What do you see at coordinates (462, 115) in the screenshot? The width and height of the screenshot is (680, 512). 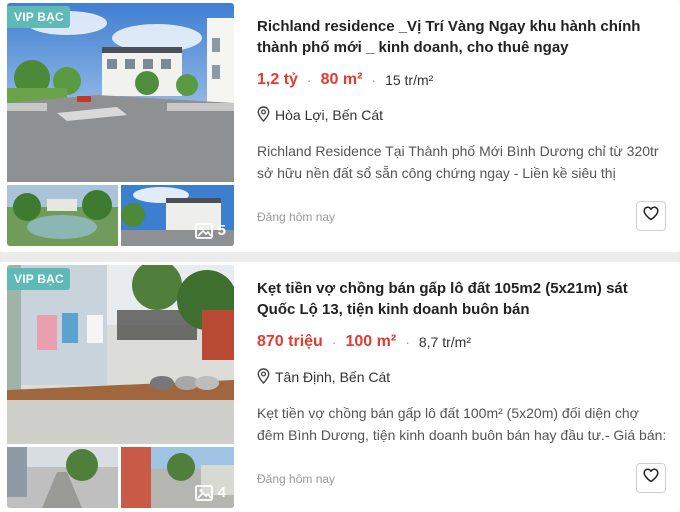 I see `location-row: Hòa Lợi, Bến Cát` at bounding box center [462, 115].